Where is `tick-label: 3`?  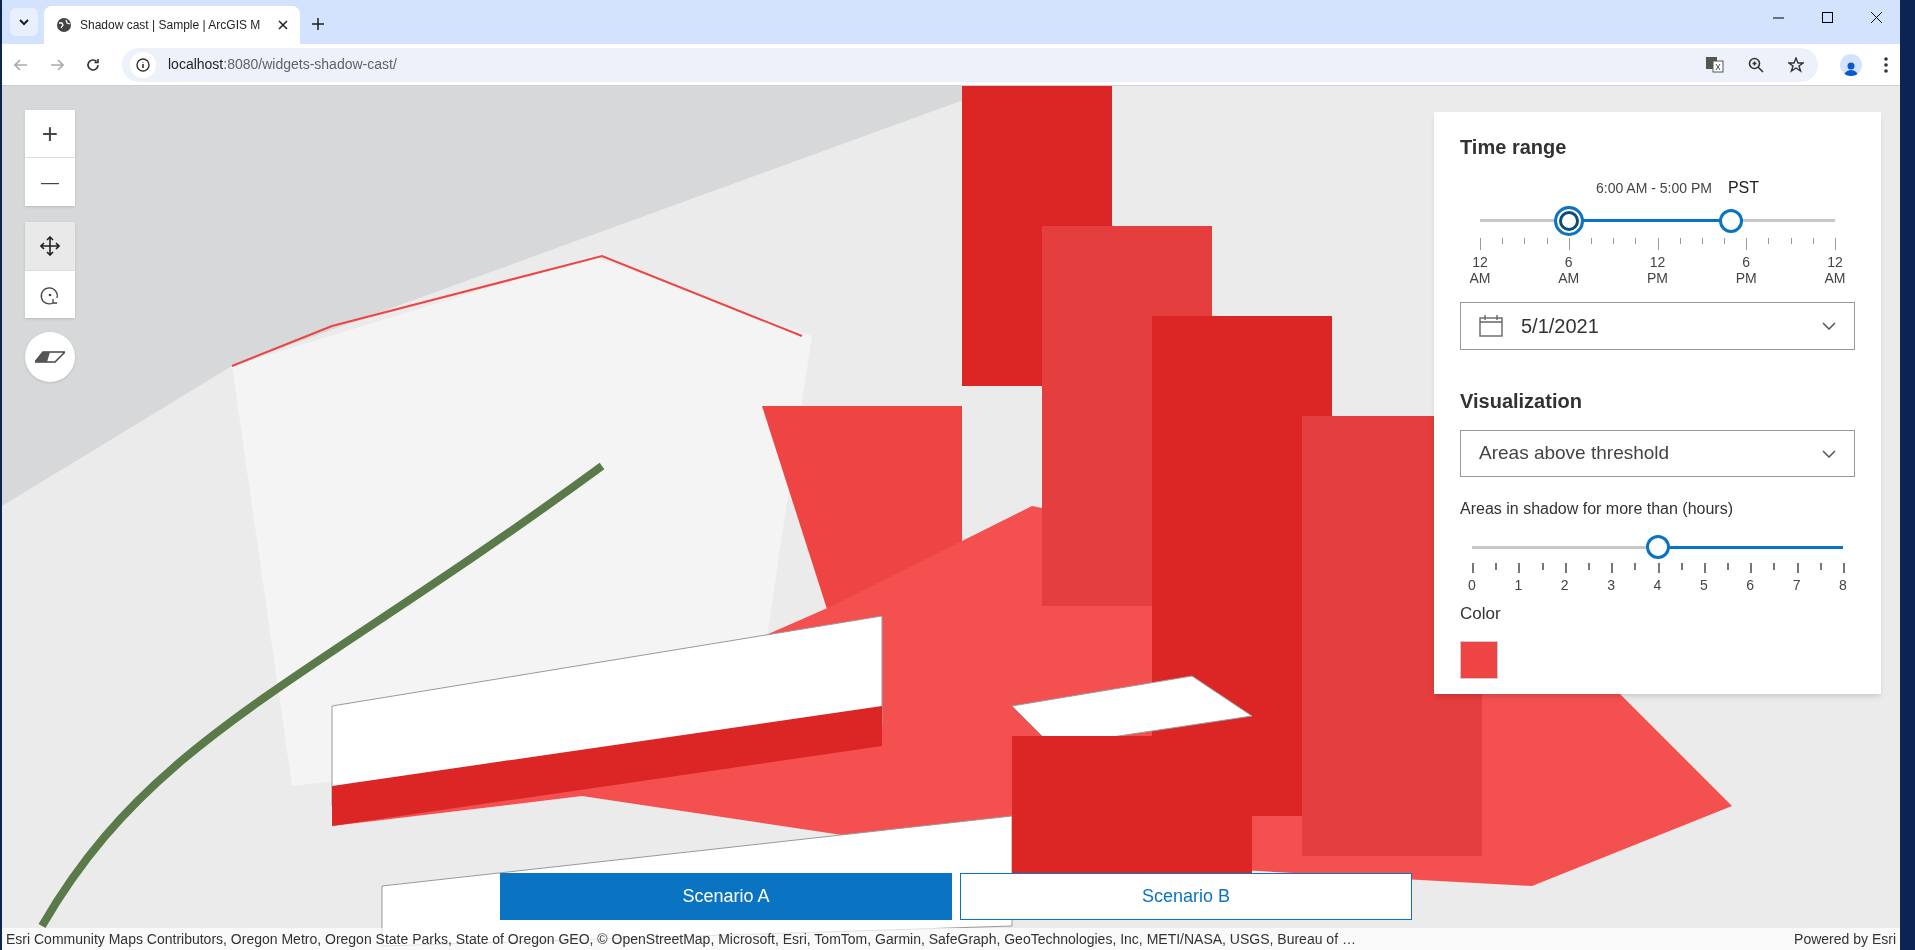 tick-label: 3 is located at coordinates (1611, 585).